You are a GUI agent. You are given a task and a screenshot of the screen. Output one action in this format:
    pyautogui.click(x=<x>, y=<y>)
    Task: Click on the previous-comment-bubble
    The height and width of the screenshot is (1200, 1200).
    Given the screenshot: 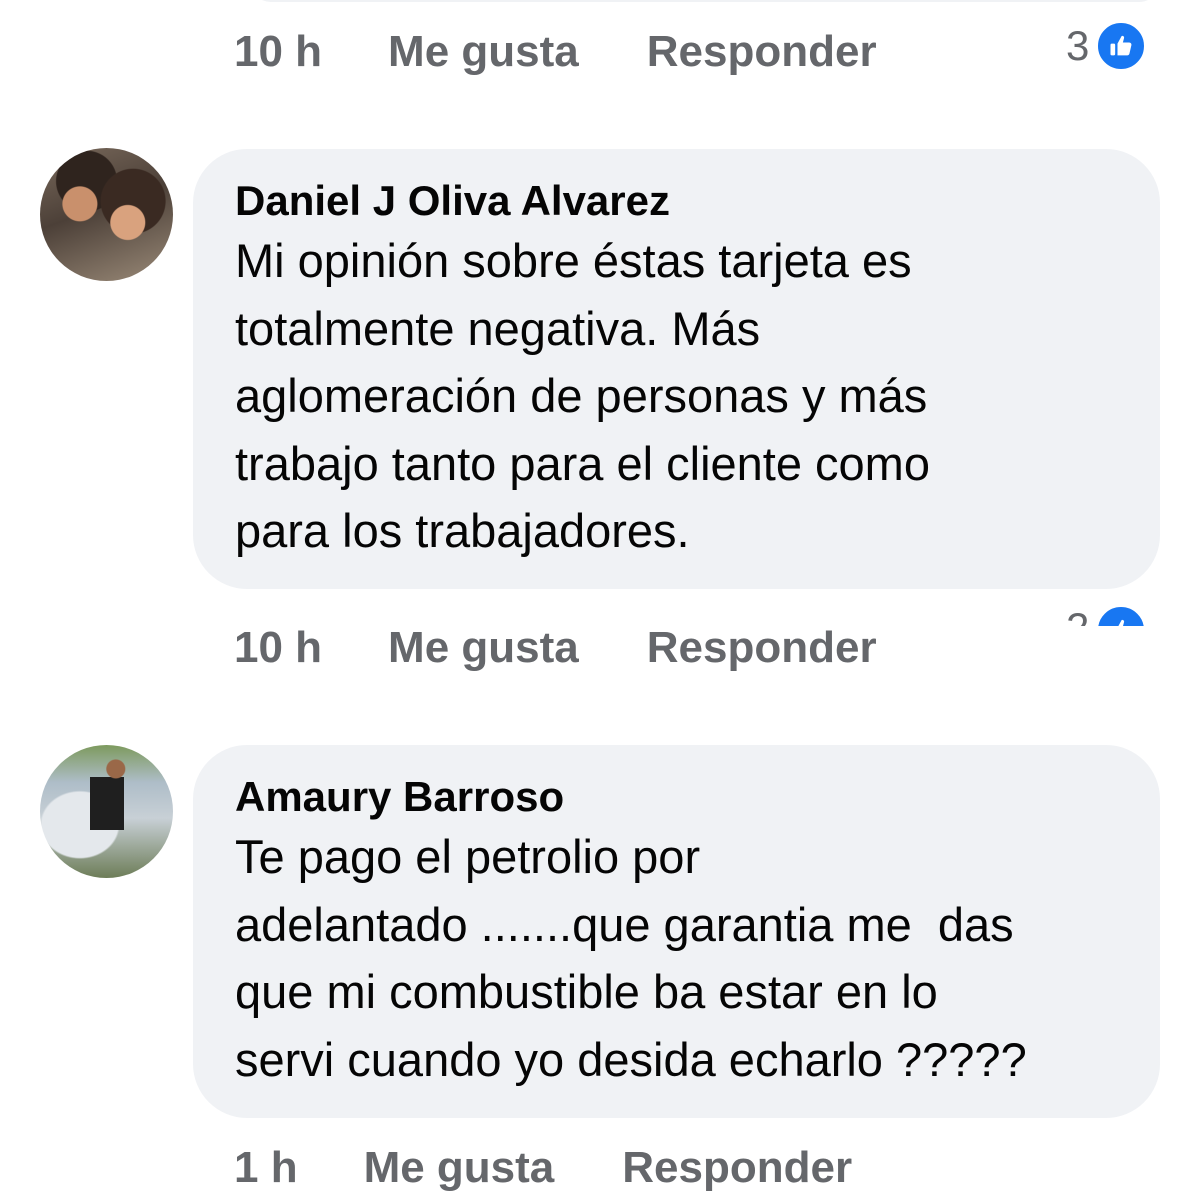 What is the action you would take?
    pyautogui.click(x=705, y=1)
    